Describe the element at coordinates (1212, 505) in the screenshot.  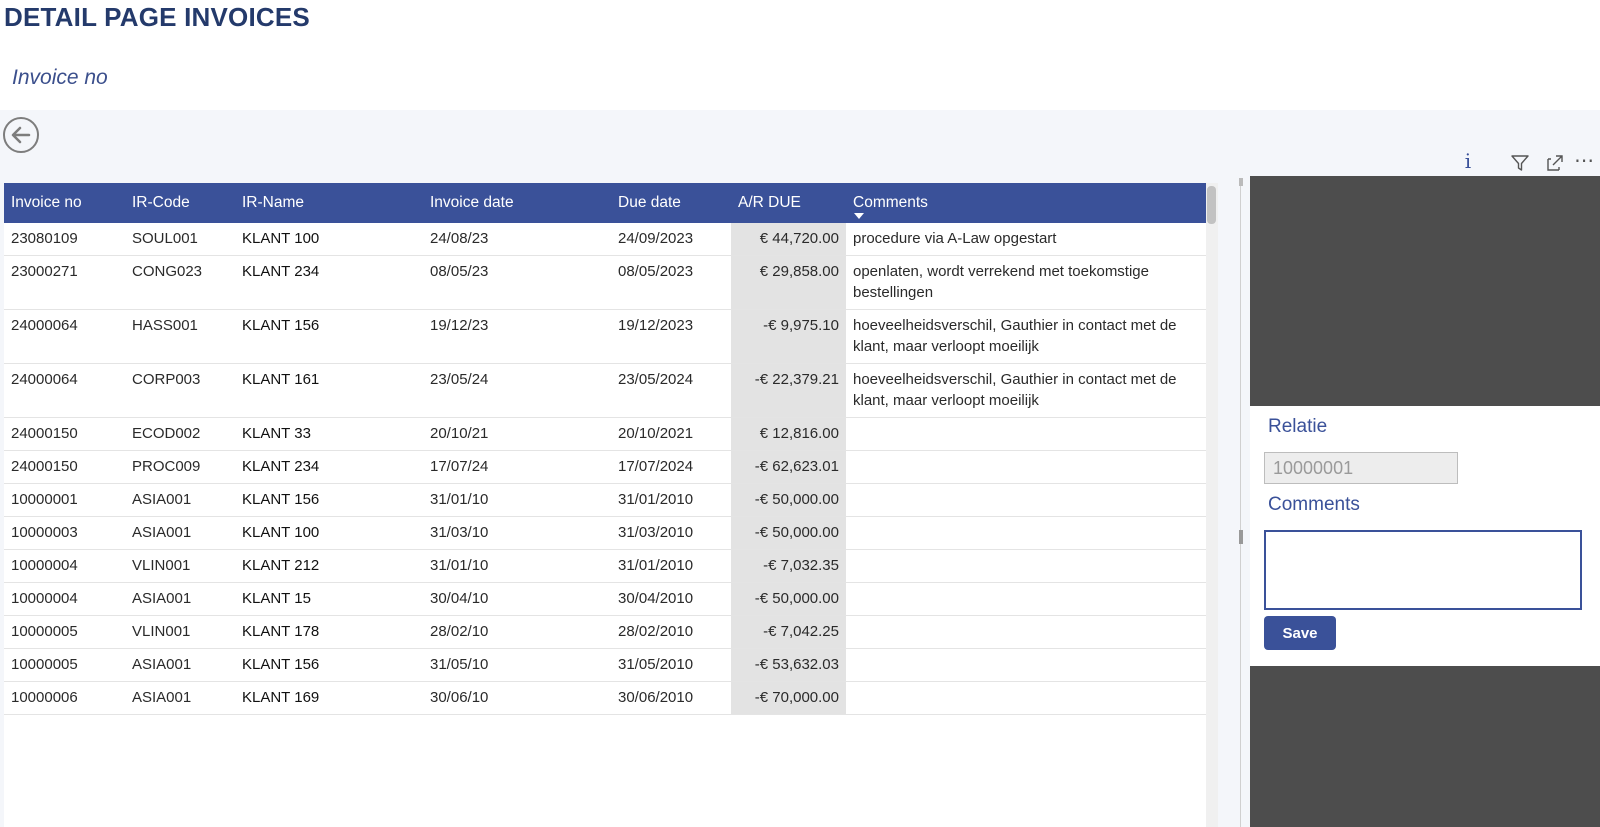
I see `table-scrollbar-track` at that location.